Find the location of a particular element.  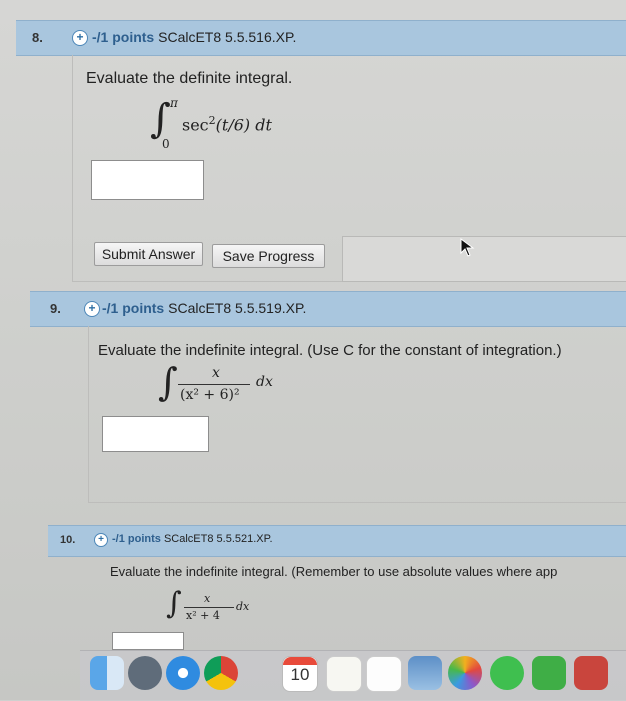

calendar-top-icon is located at coordinates (300, 661).